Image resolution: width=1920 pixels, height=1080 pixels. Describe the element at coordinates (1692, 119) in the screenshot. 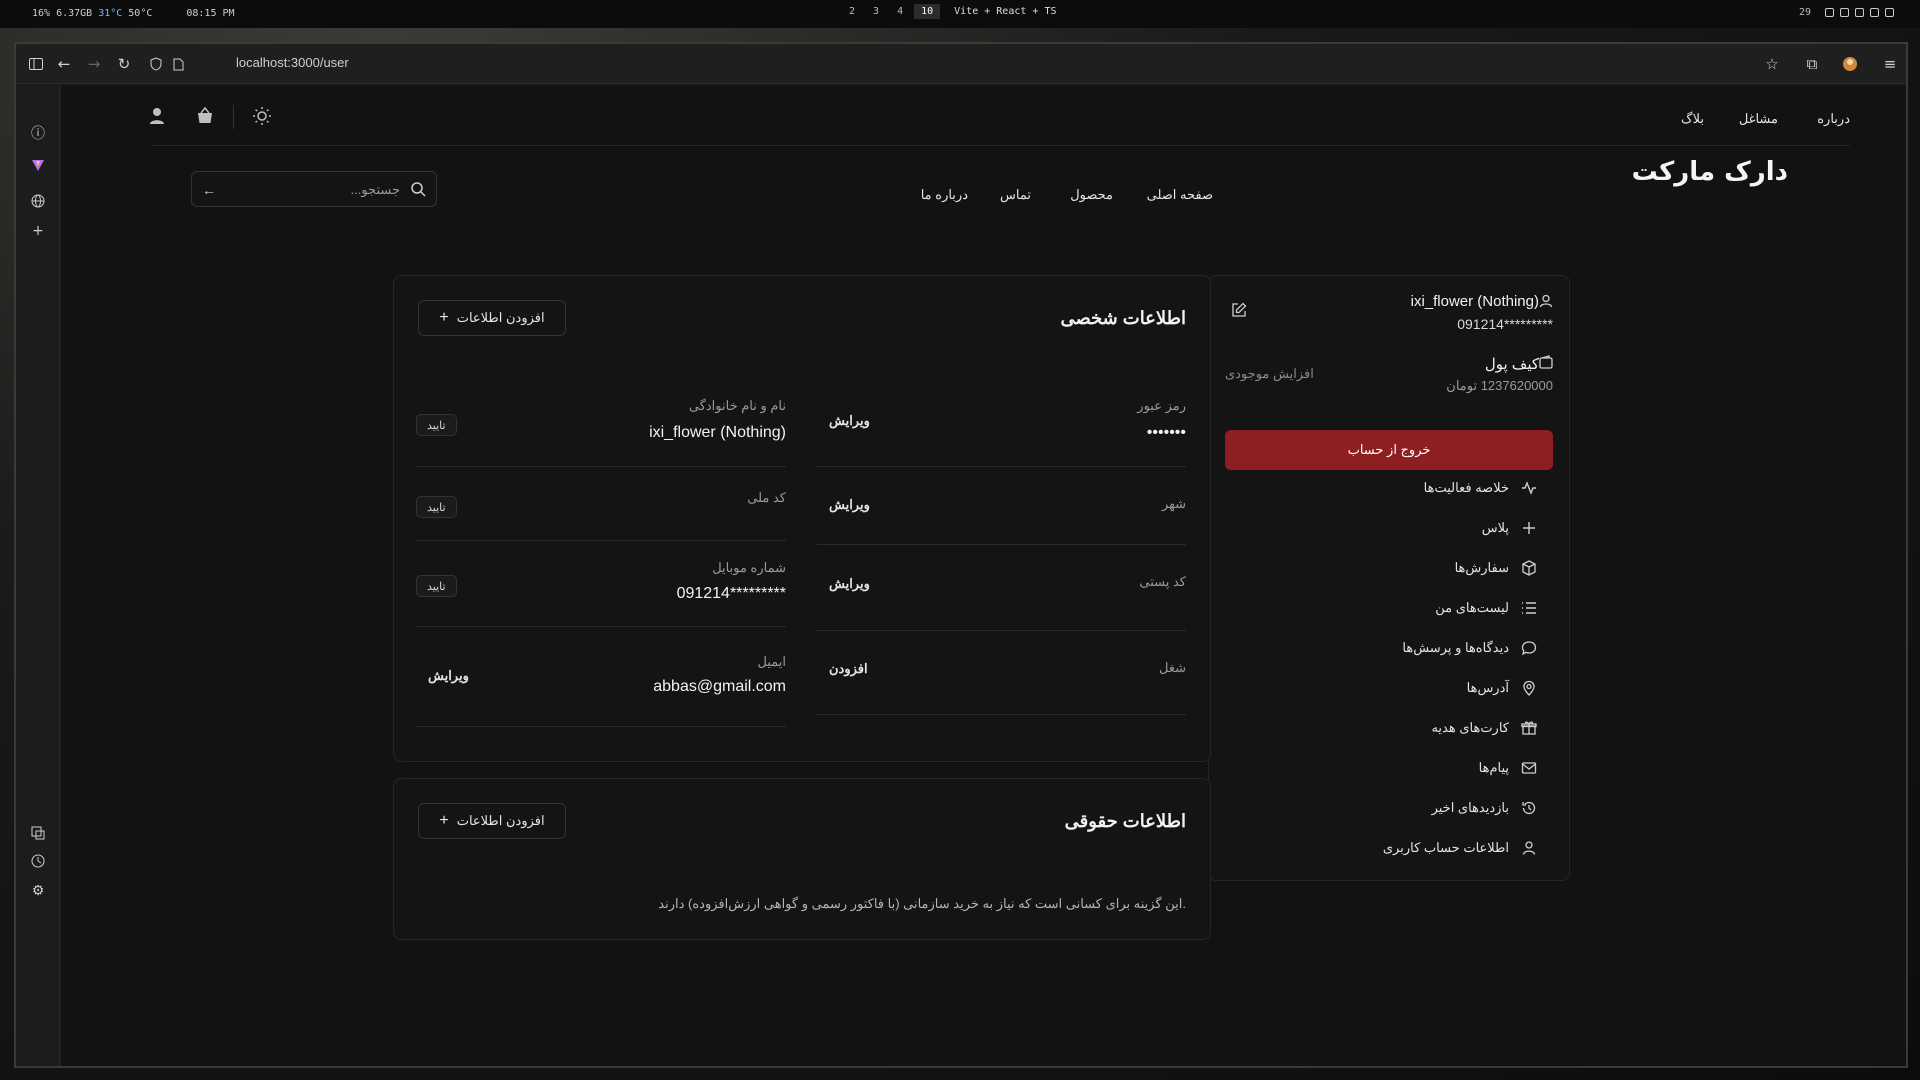

I see `top-link-blog: بلاگ` at that location.